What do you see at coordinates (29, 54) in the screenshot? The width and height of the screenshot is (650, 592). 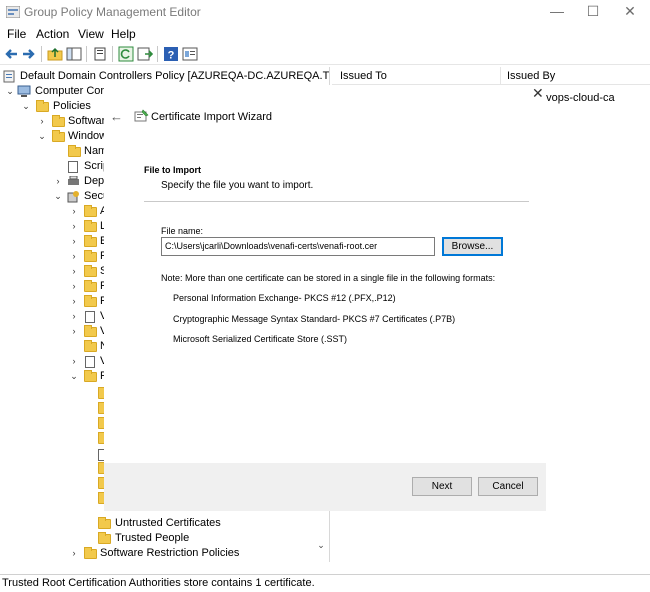 I see `forward-arrow-icon` at bounding box center [29, 54].